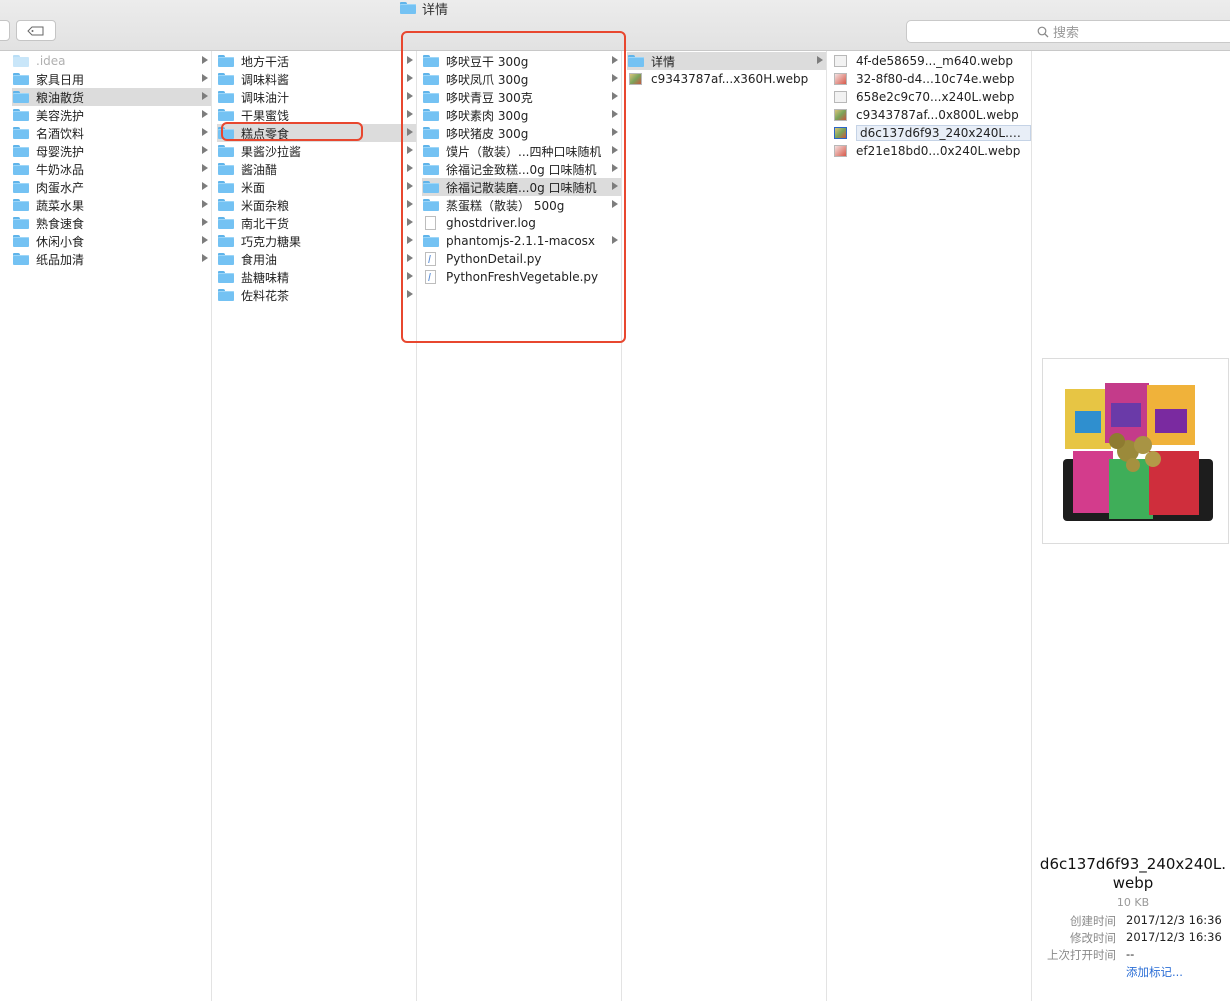 The height and width of the screenshot is (1001, 1230). I want to click on item-label: 南北干货, so click(265, 223).